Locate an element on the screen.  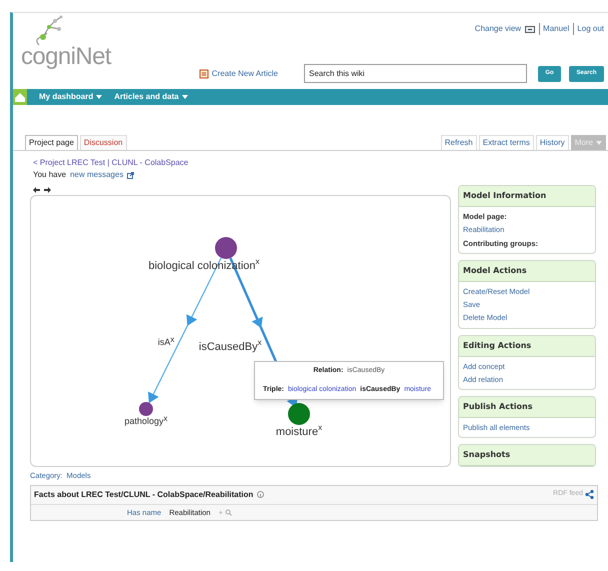
nav-menu: My dashboard is located at coordinates (70, 97).